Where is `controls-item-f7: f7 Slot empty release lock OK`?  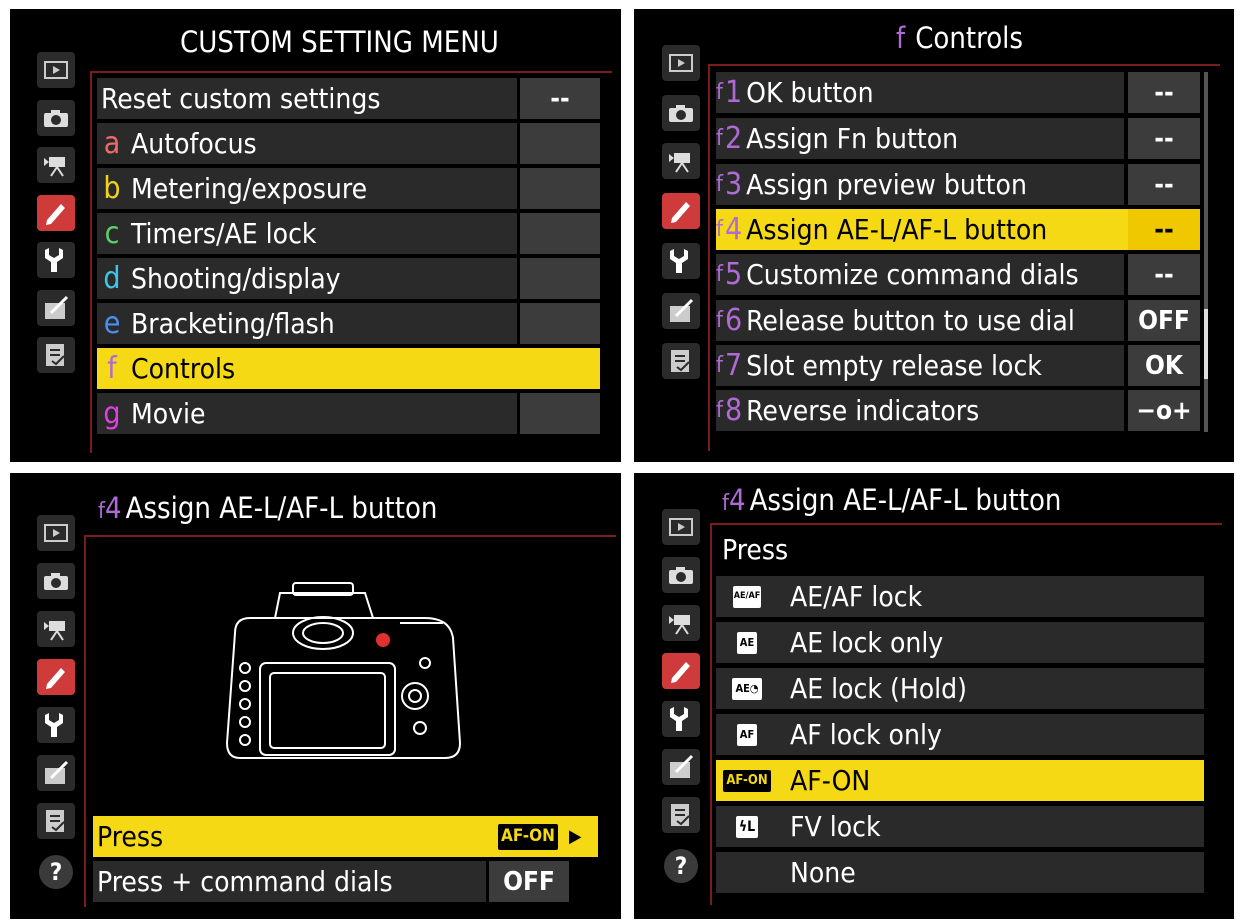 controls-item-f7: f7 Slot empty release lock OK is located at coordinates (958, 365).